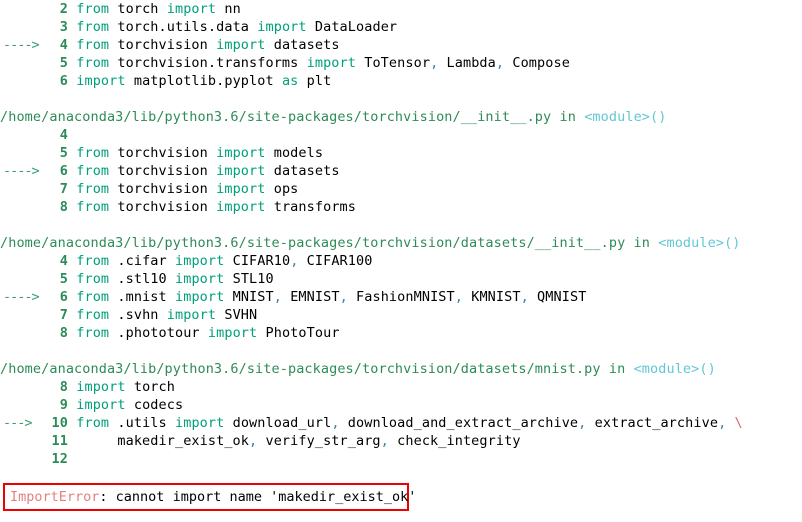 Image resolution: width=802 pixels, height=522 pixels. Describe the element at coordinates (537, 63) in the screenshot. I see `code-text: Compose` at that location.